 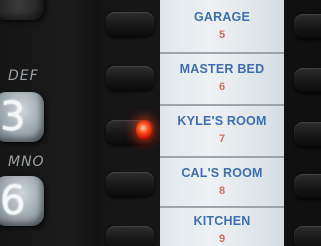 What do you see at coordinates (222, 35) in the screenshot?
I see `zone-number: 5` at bounding box center [222, 35].